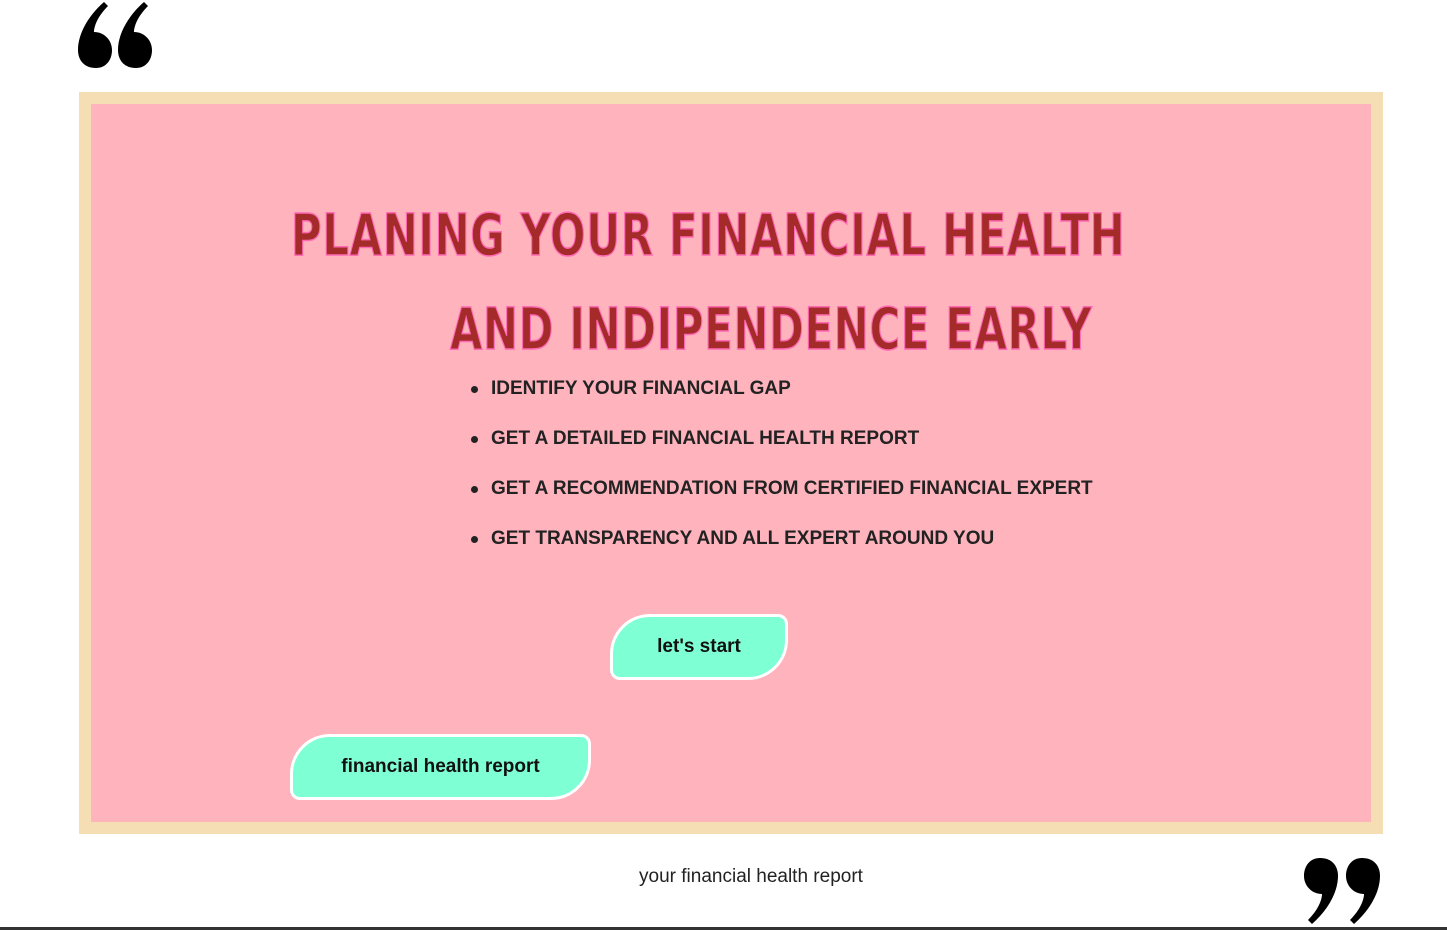  I want to click on feature-item: GET A DETAILED FINANCIAL HEALTH REPORT, so click(781, 450).